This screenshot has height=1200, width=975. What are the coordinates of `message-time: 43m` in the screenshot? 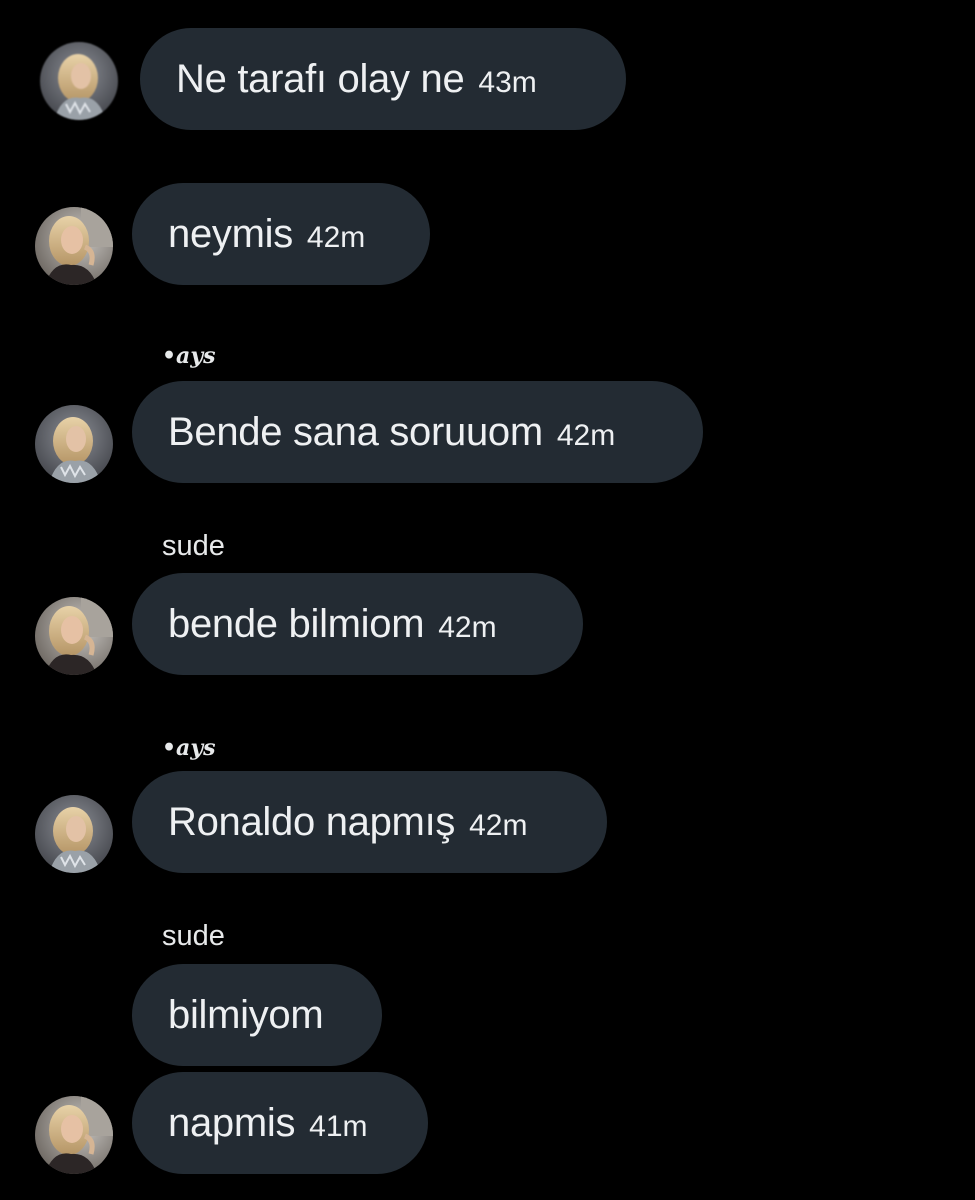 It's located at (507, 82).